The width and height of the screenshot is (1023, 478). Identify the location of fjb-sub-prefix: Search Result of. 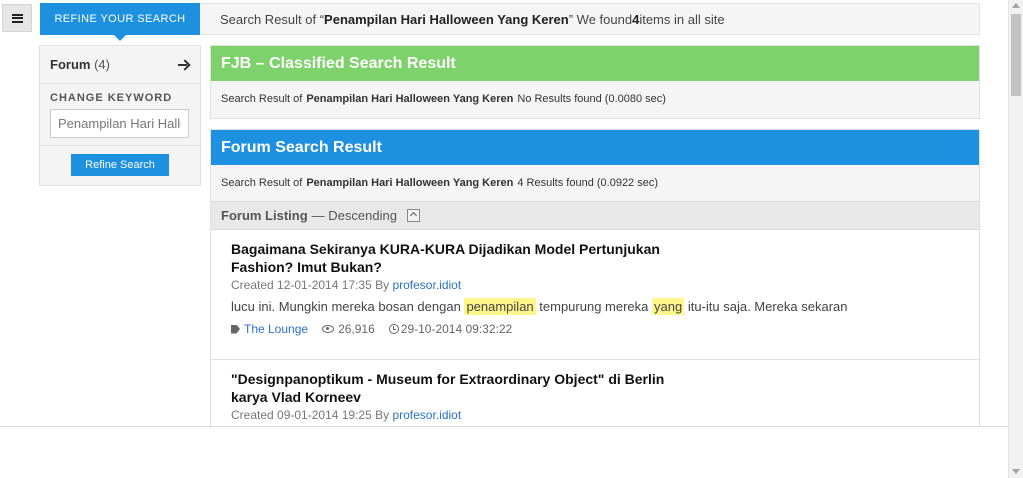
(262, 99).